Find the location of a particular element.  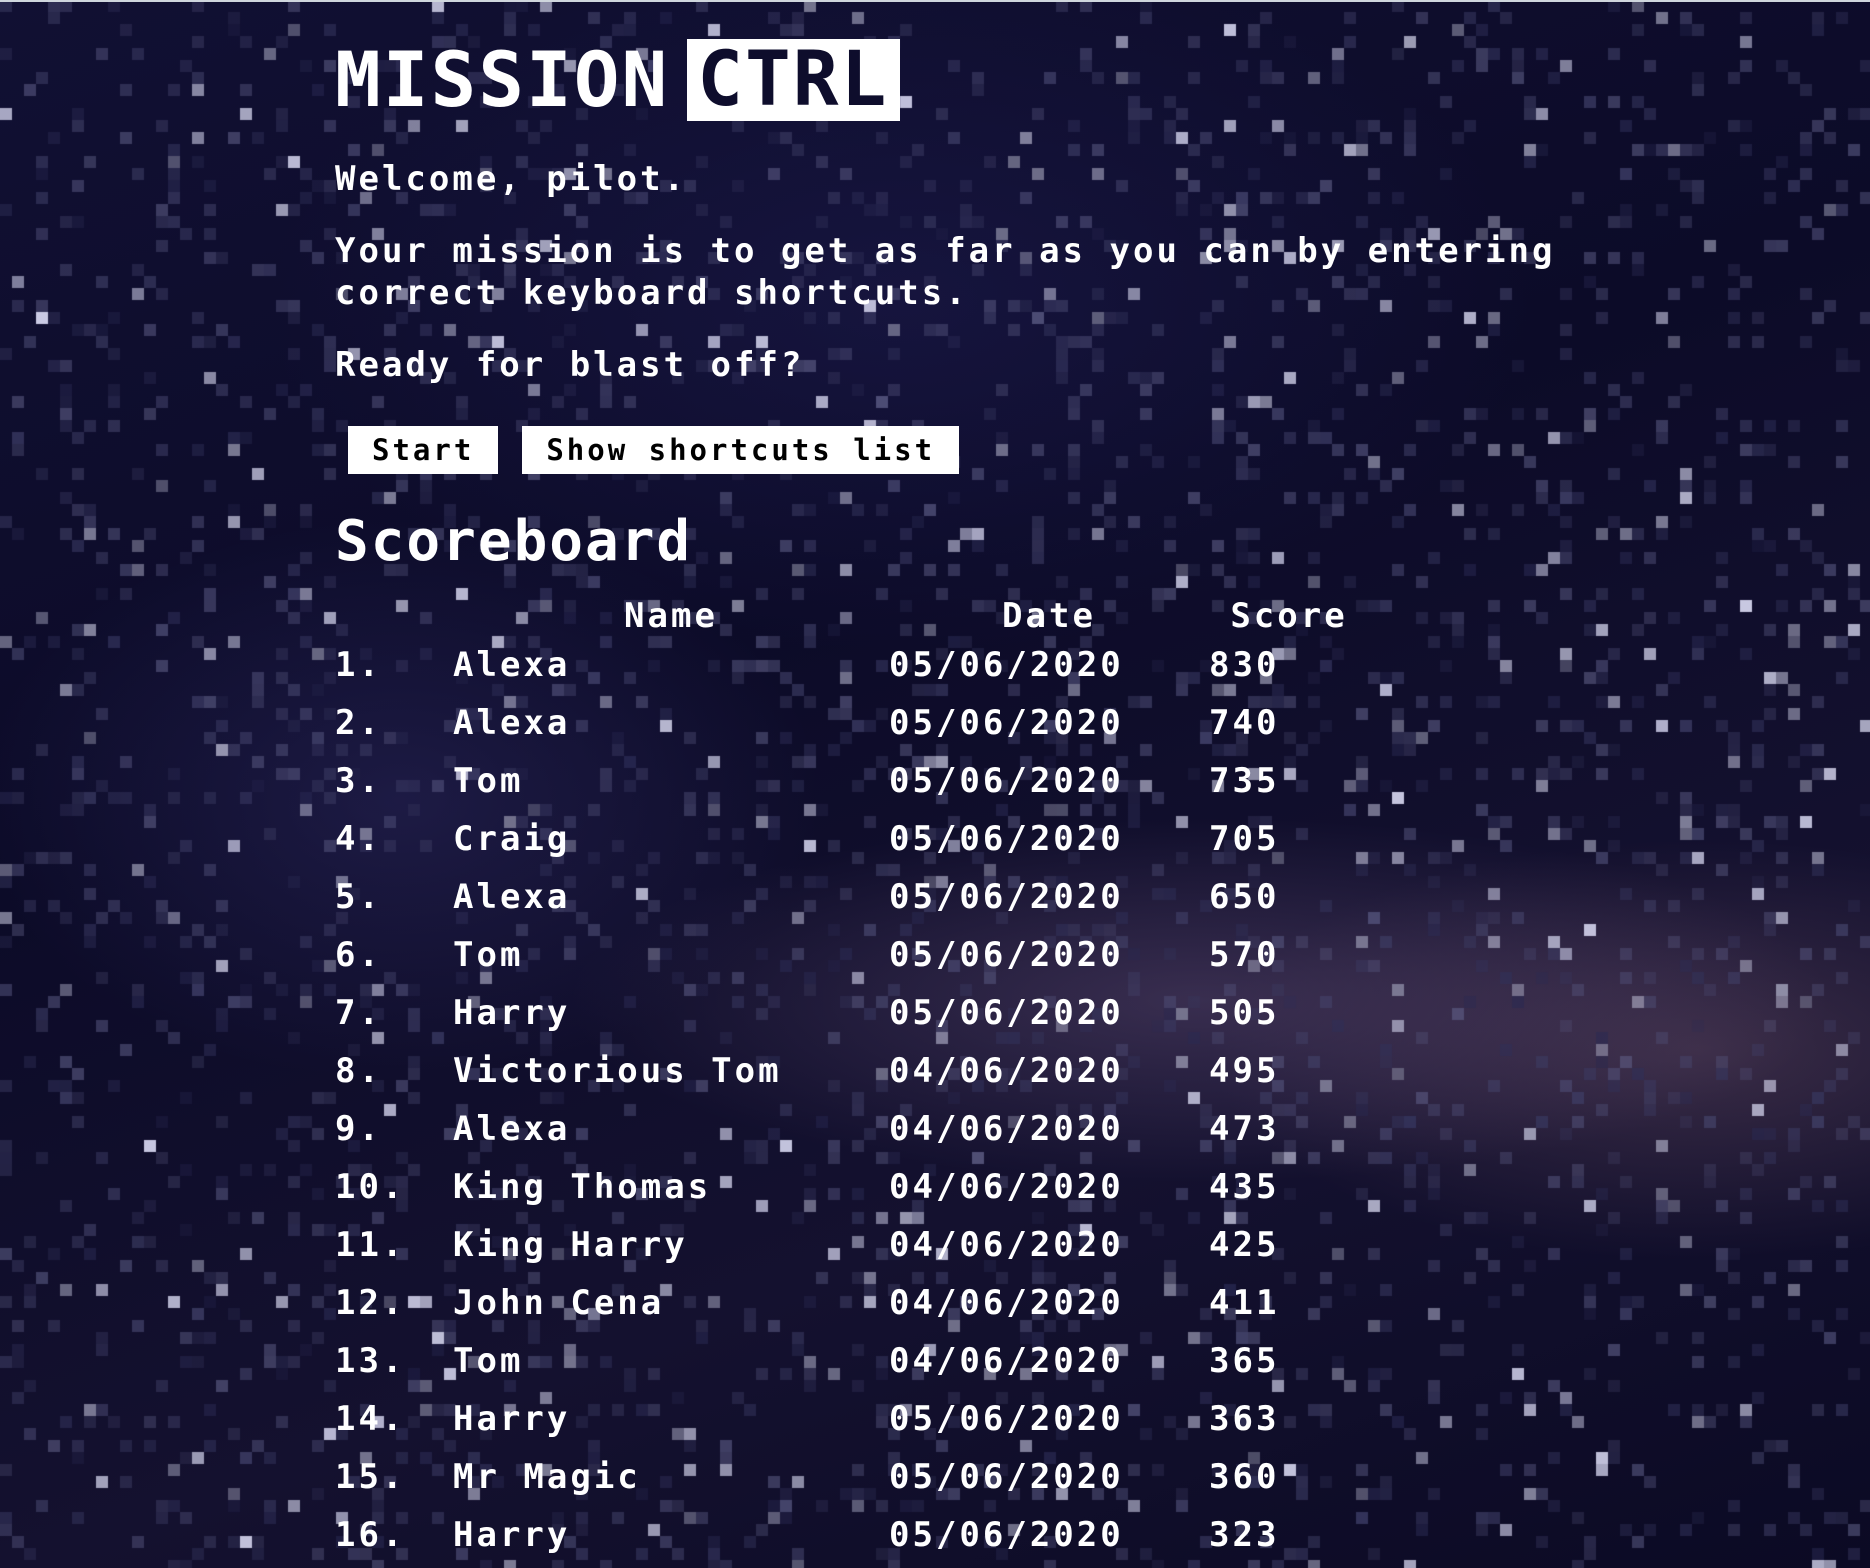

name-cell: John Cena is located at coordinates (559, 1303).